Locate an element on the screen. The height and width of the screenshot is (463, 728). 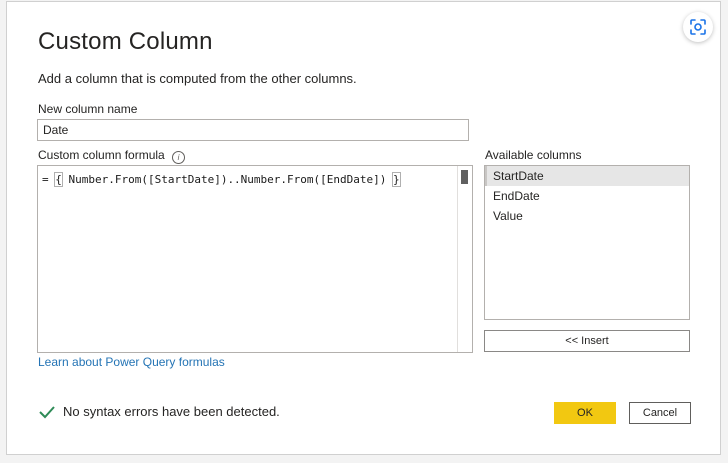
learn-formulas-link: Learn about Power Query formulas is located at coordinates (131, 362).